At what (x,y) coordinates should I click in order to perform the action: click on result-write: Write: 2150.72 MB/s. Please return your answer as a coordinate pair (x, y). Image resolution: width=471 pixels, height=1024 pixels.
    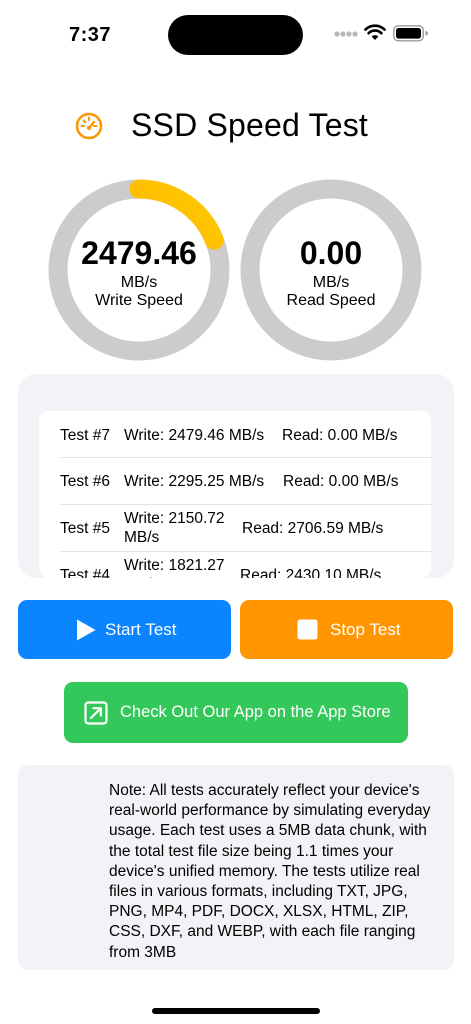
    Looking at the image, I should click on (174, 528).